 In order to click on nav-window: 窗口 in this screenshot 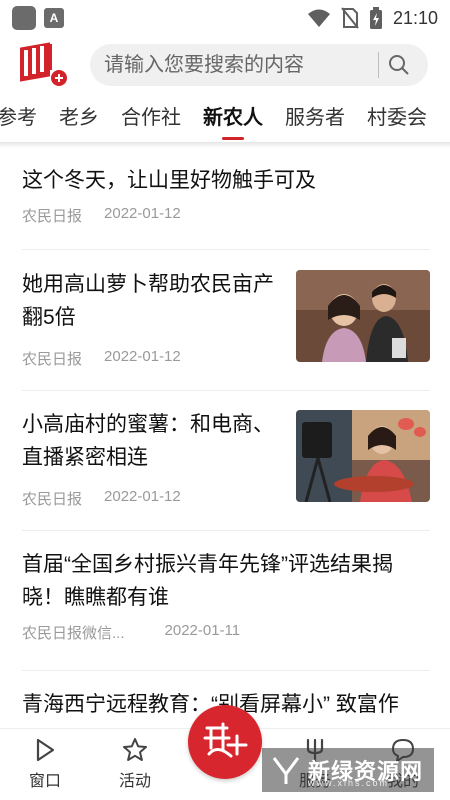, I will do `click(45, 764)`.